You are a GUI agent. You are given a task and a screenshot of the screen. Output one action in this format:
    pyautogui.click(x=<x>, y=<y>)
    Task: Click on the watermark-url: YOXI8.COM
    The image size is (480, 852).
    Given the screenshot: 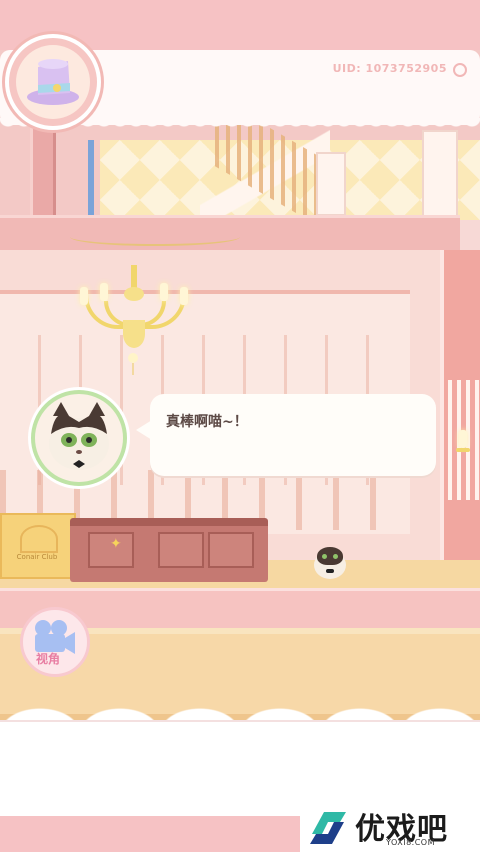 What is the action you would take?
    pyautogui.click(x=410, y=842)
    